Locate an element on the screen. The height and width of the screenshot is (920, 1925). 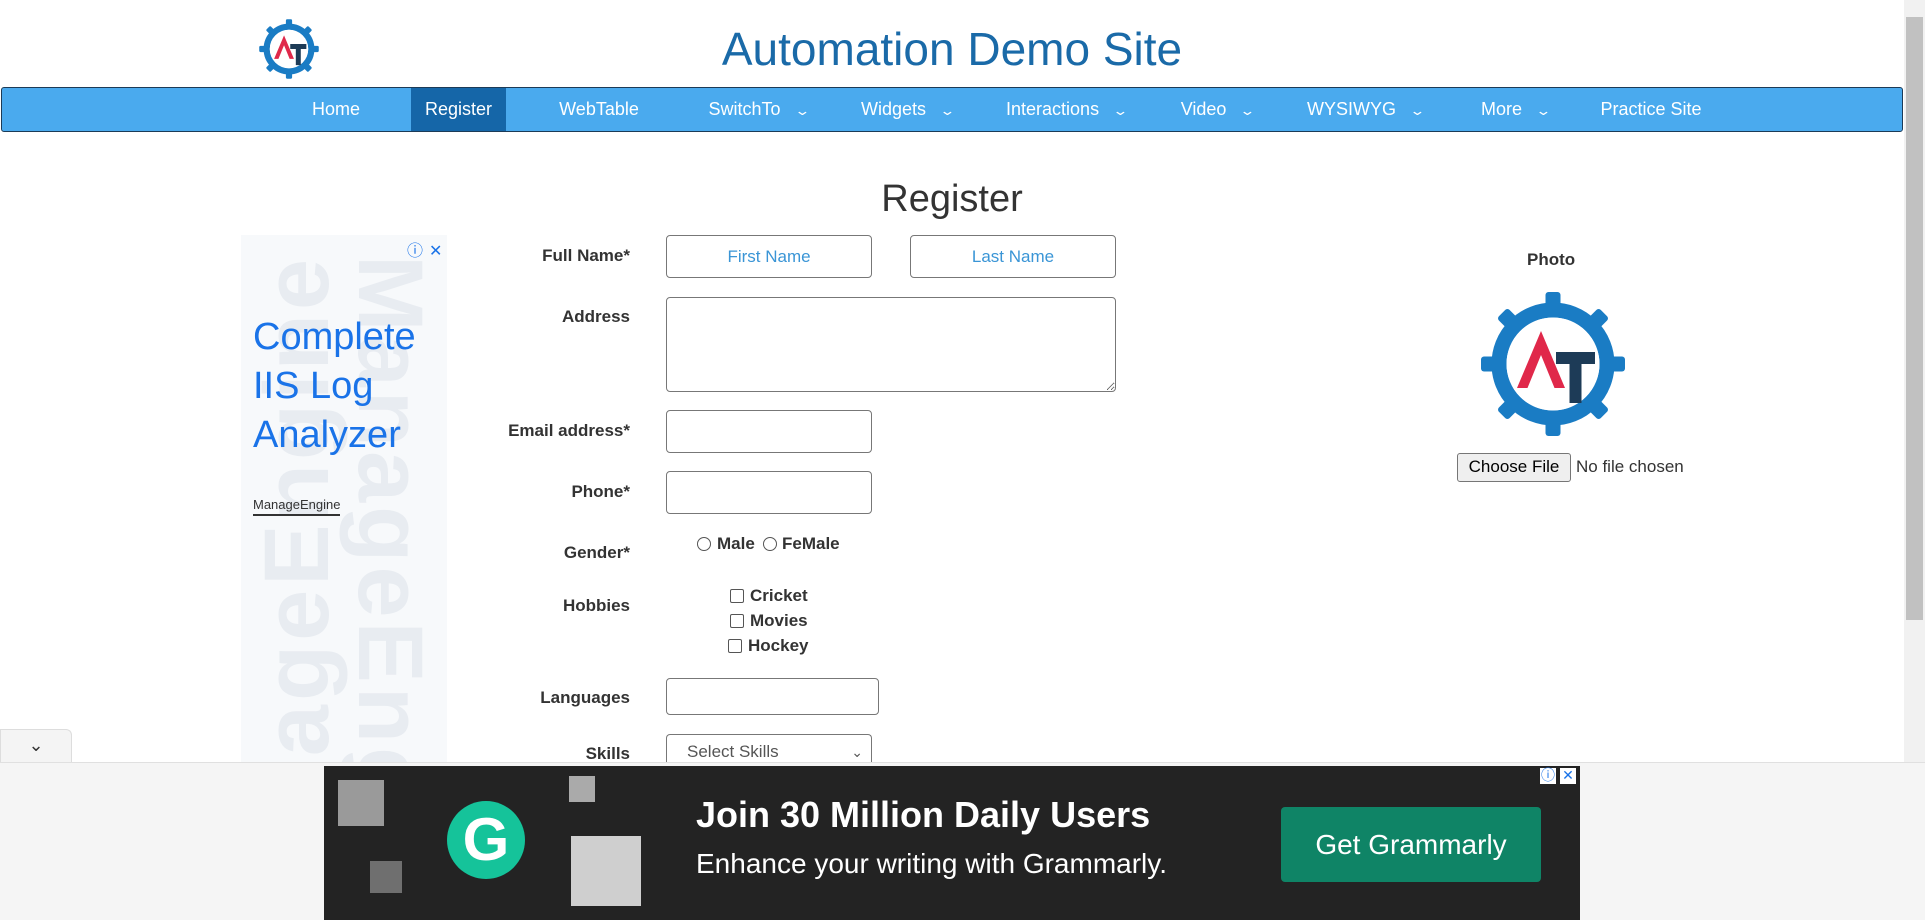
email-label: Email address* is located at coordinates (569, 430).